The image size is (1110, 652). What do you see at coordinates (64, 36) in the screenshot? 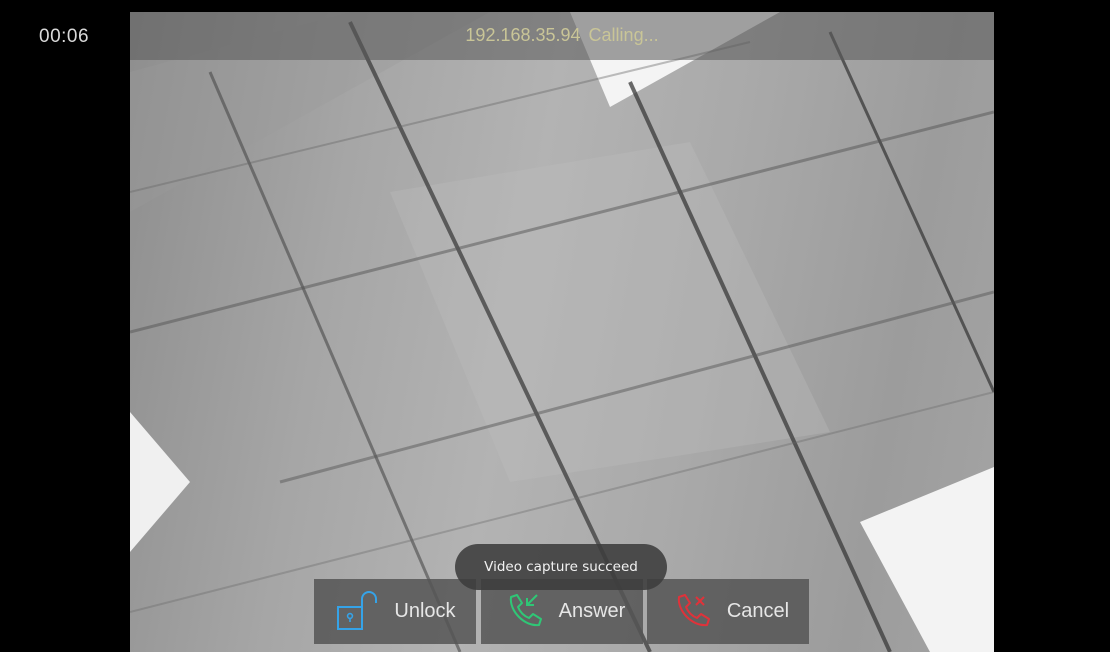
I see `call-timer: 00:06` at bounding box center [64, 36].